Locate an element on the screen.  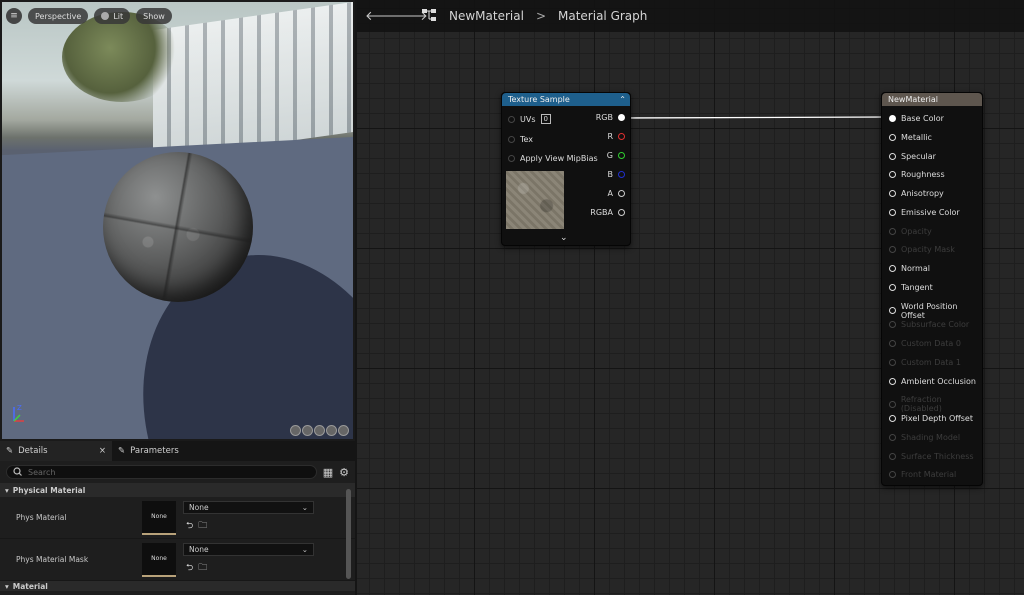
input-pin-pixel-depth-offset: Pixel Depth Offset is located at coordinates (931, 418).